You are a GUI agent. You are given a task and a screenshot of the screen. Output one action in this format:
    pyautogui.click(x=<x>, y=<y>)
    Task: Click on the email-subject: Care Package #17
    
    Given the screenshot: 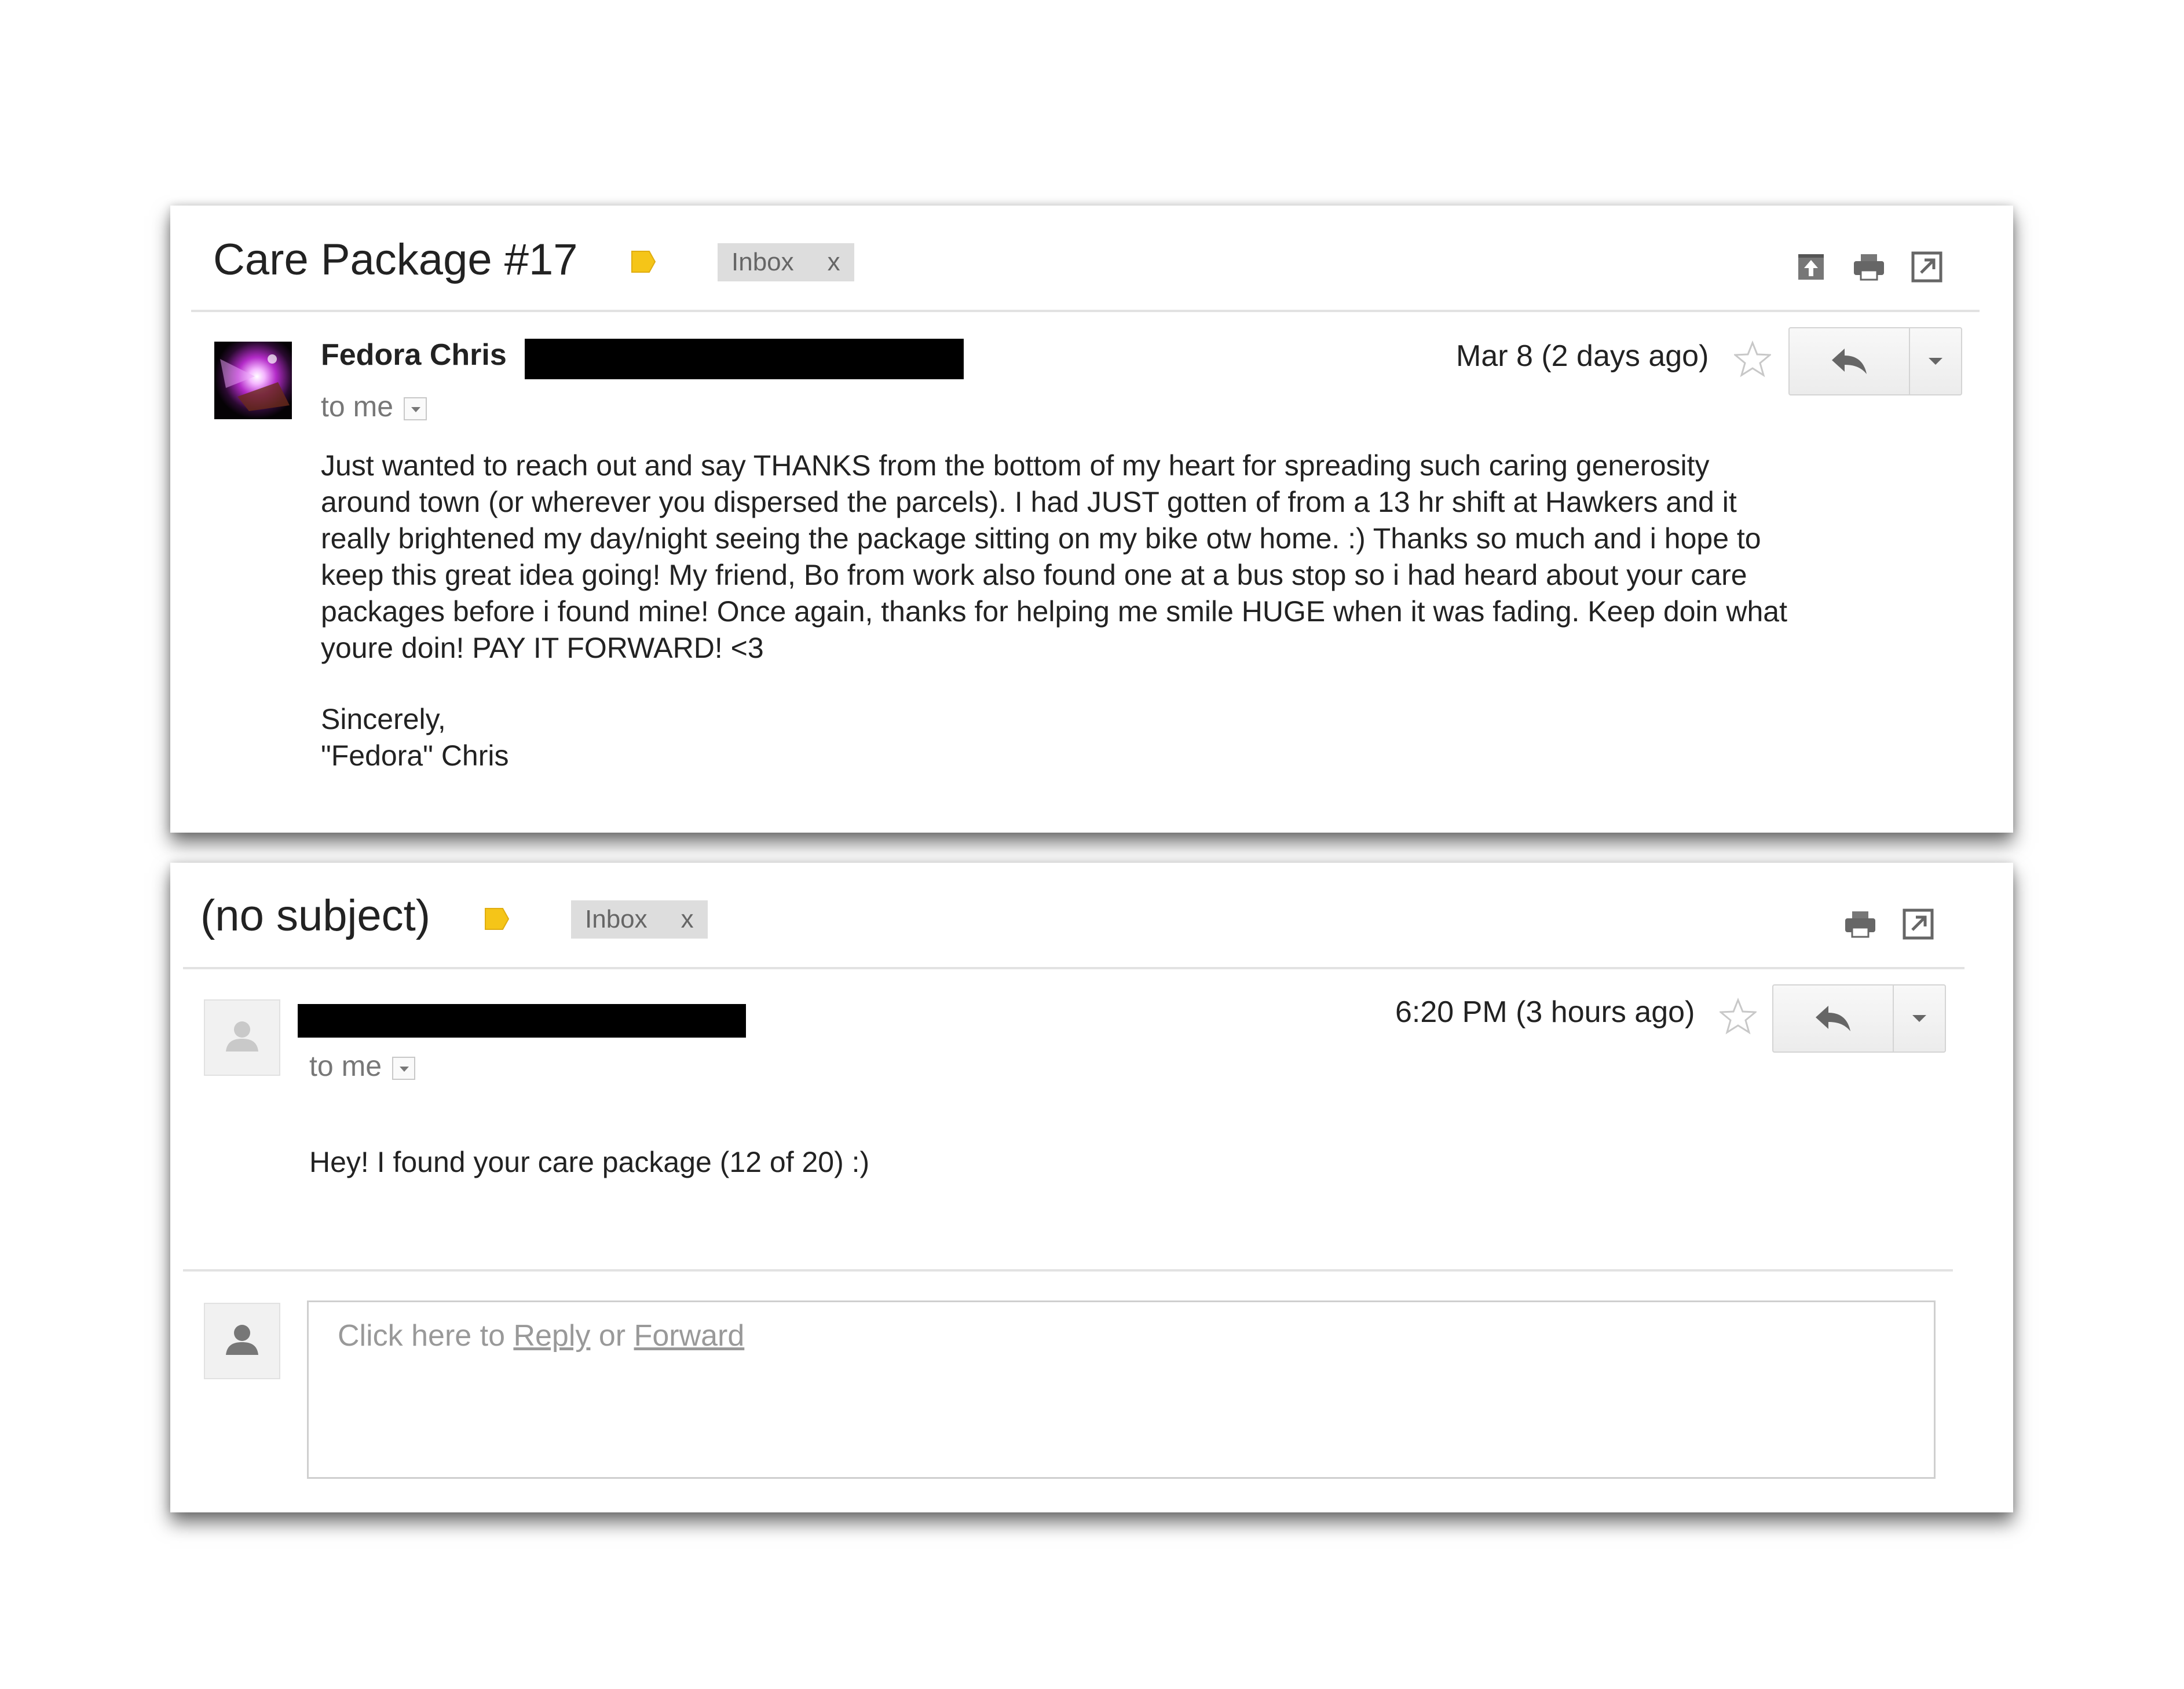 What is the action you would take?
    pyautogui.click(x=396, y=259)
    